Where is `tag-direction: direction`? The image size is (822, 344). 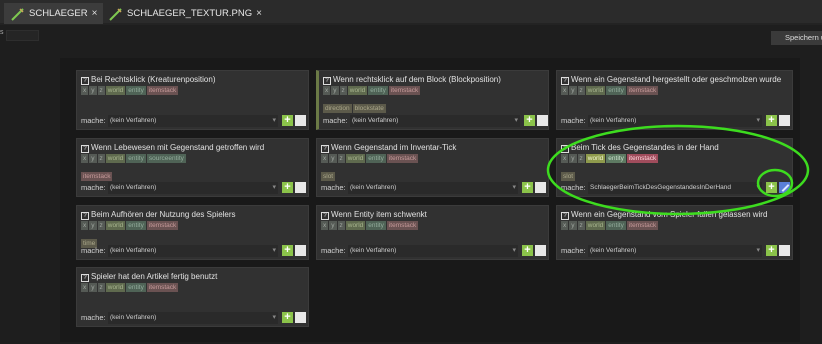 tag-direction: direction is located at coordinates (337, 108).